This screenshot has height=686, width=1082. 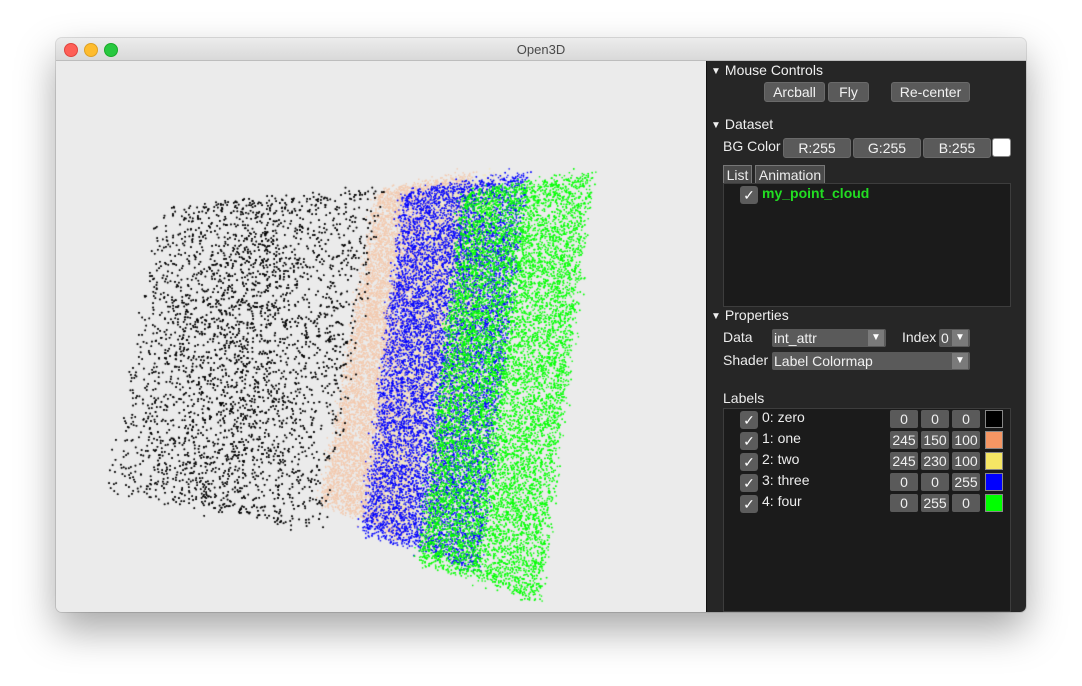 What do you see at coordinates (786, 480) in the screenshot?
I see `label-name: 3: three` at bounding box center [786, 480].